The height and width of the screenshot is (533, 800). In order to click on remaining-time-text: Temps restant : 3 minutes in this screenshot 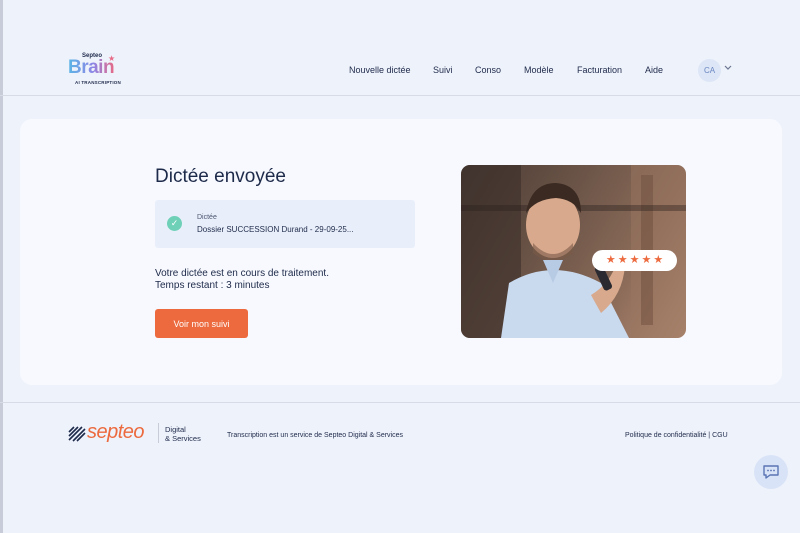, I will do `click(212, 285)`.